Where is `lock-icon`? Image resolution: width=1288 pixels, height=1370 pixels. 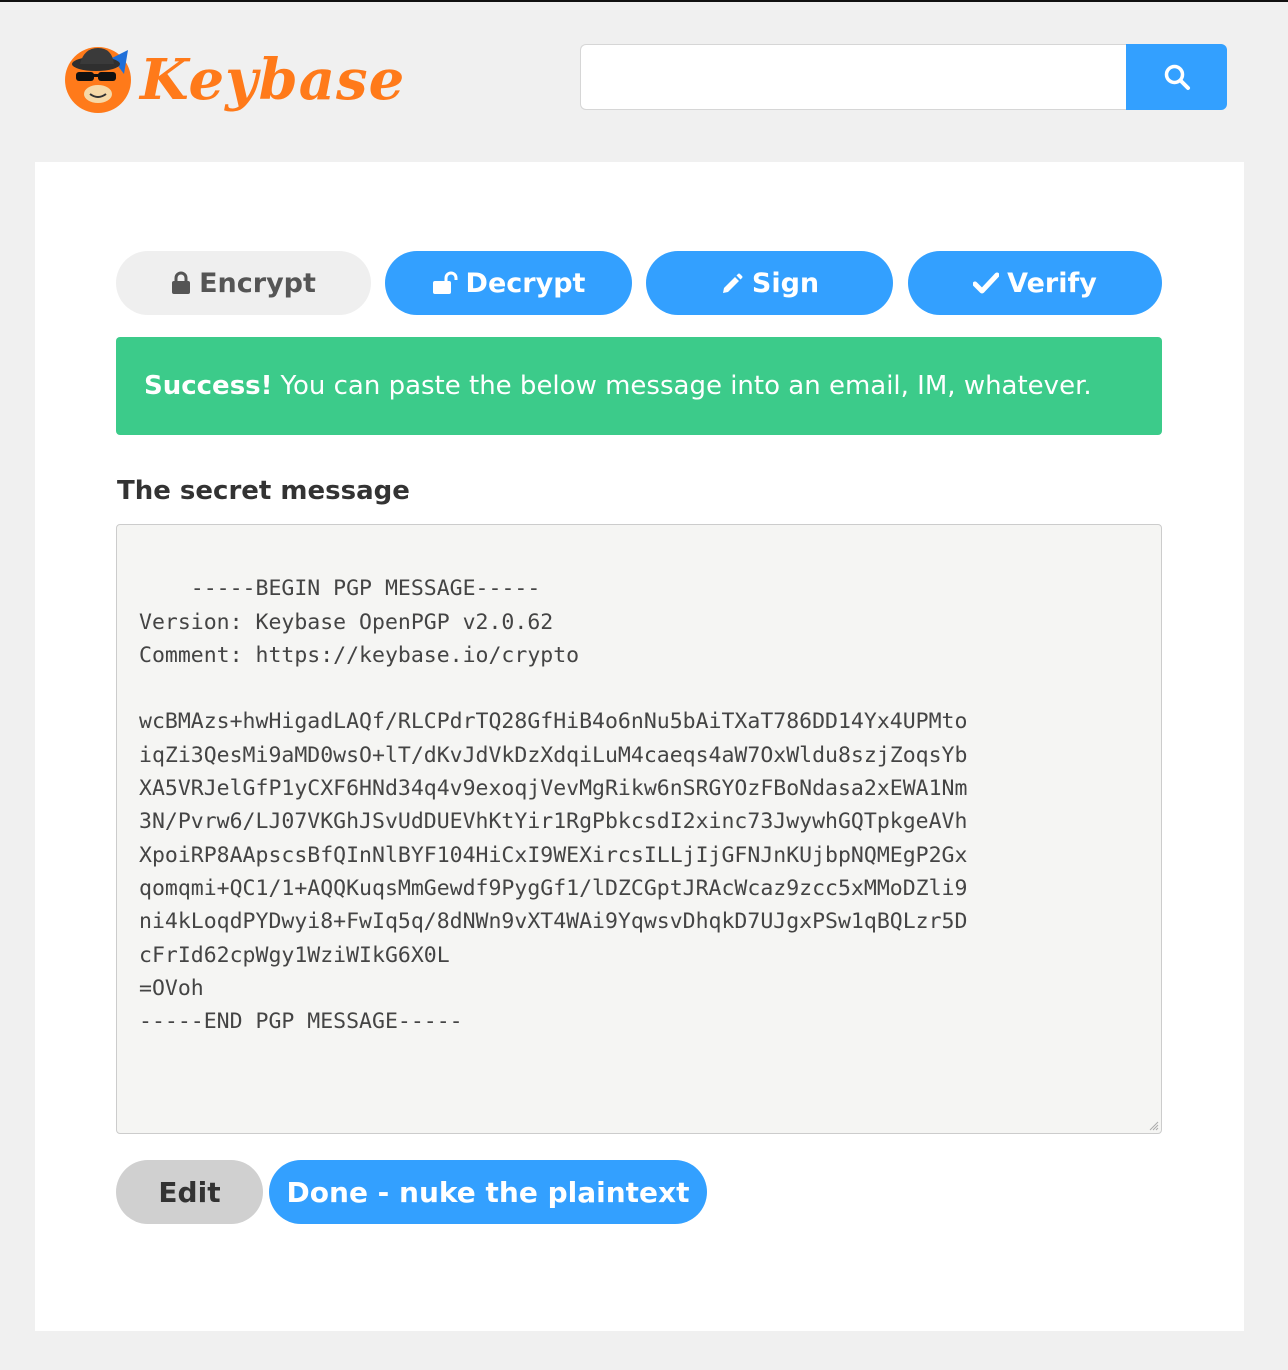 lock-icon is located at coordinates (181, 282).